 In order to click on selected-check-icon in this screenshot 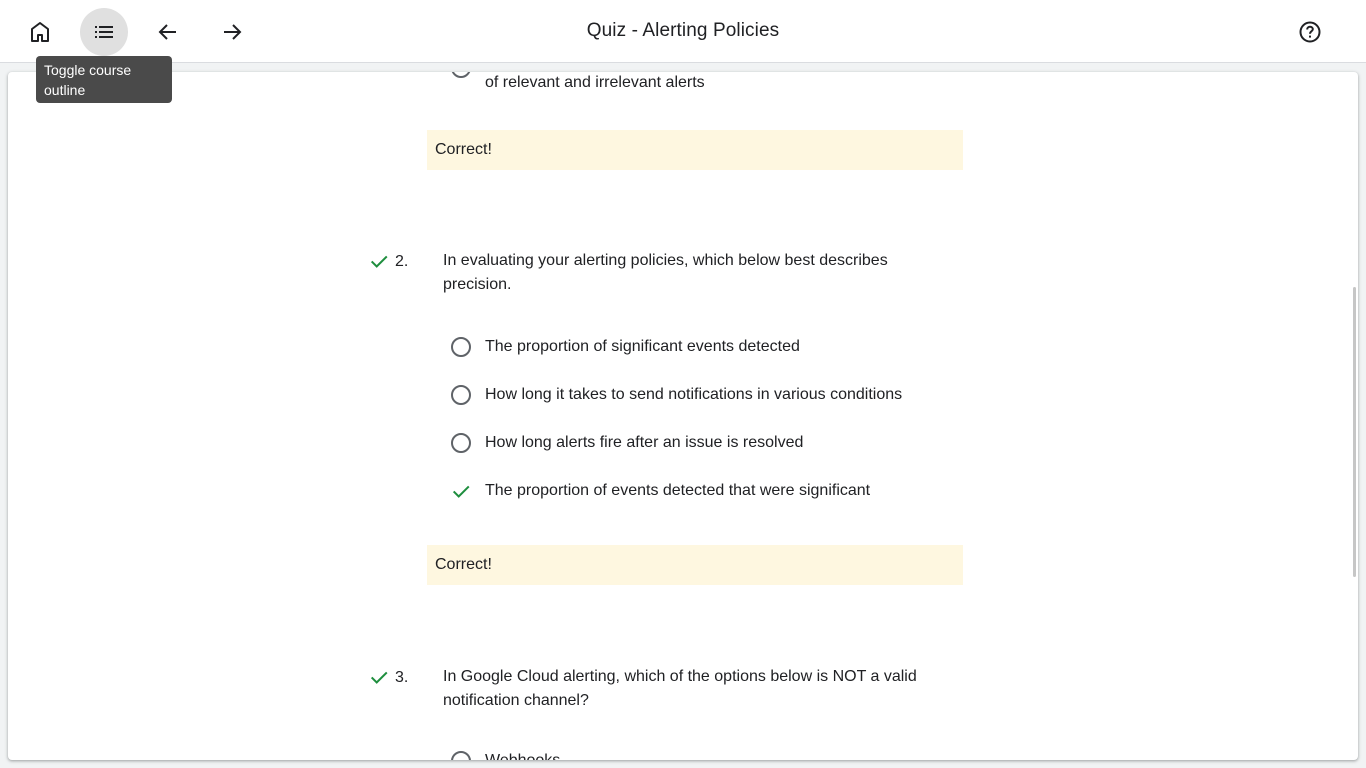, I will do `click(461, 493)`.